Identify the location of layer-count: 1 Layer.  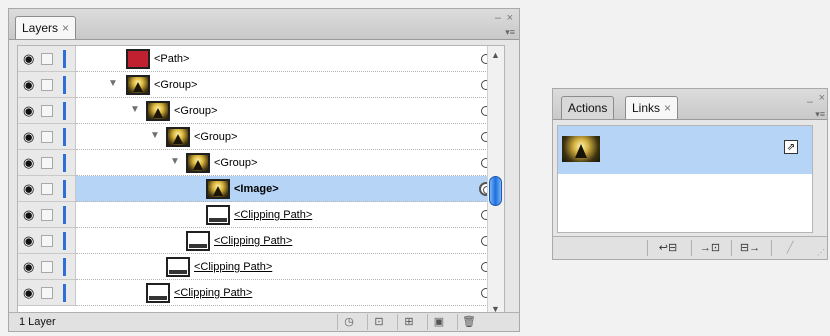
(37, 322).